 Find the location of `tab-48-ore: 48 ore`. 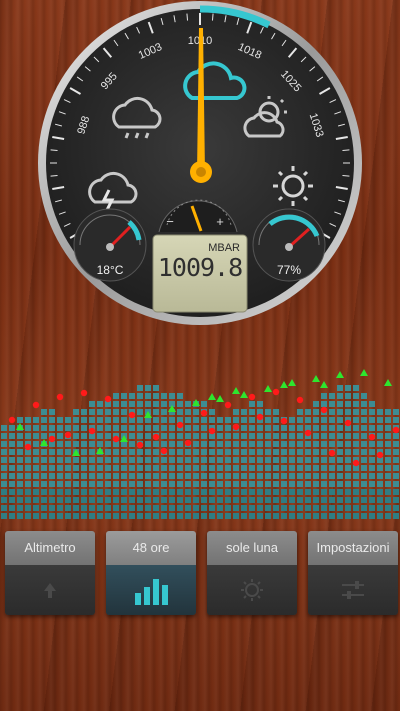

tab-48-ore: 48 ore is located at coordinates (151, 573).